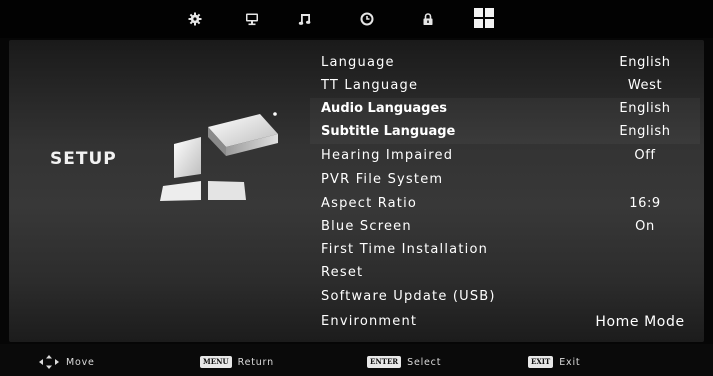 The image size is (713, 376). I want to click on tab-lock, so click(428, 19).